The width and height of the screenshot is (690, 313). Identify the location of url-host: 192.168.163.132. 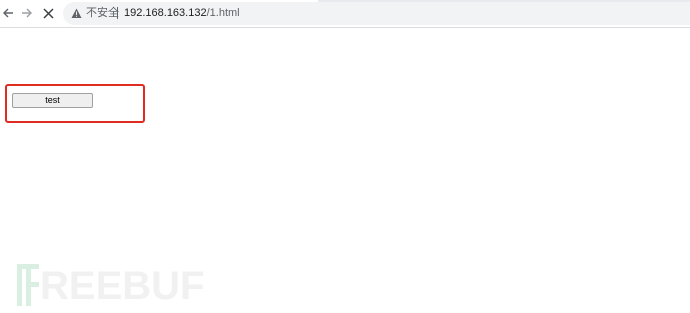
(165, 13).